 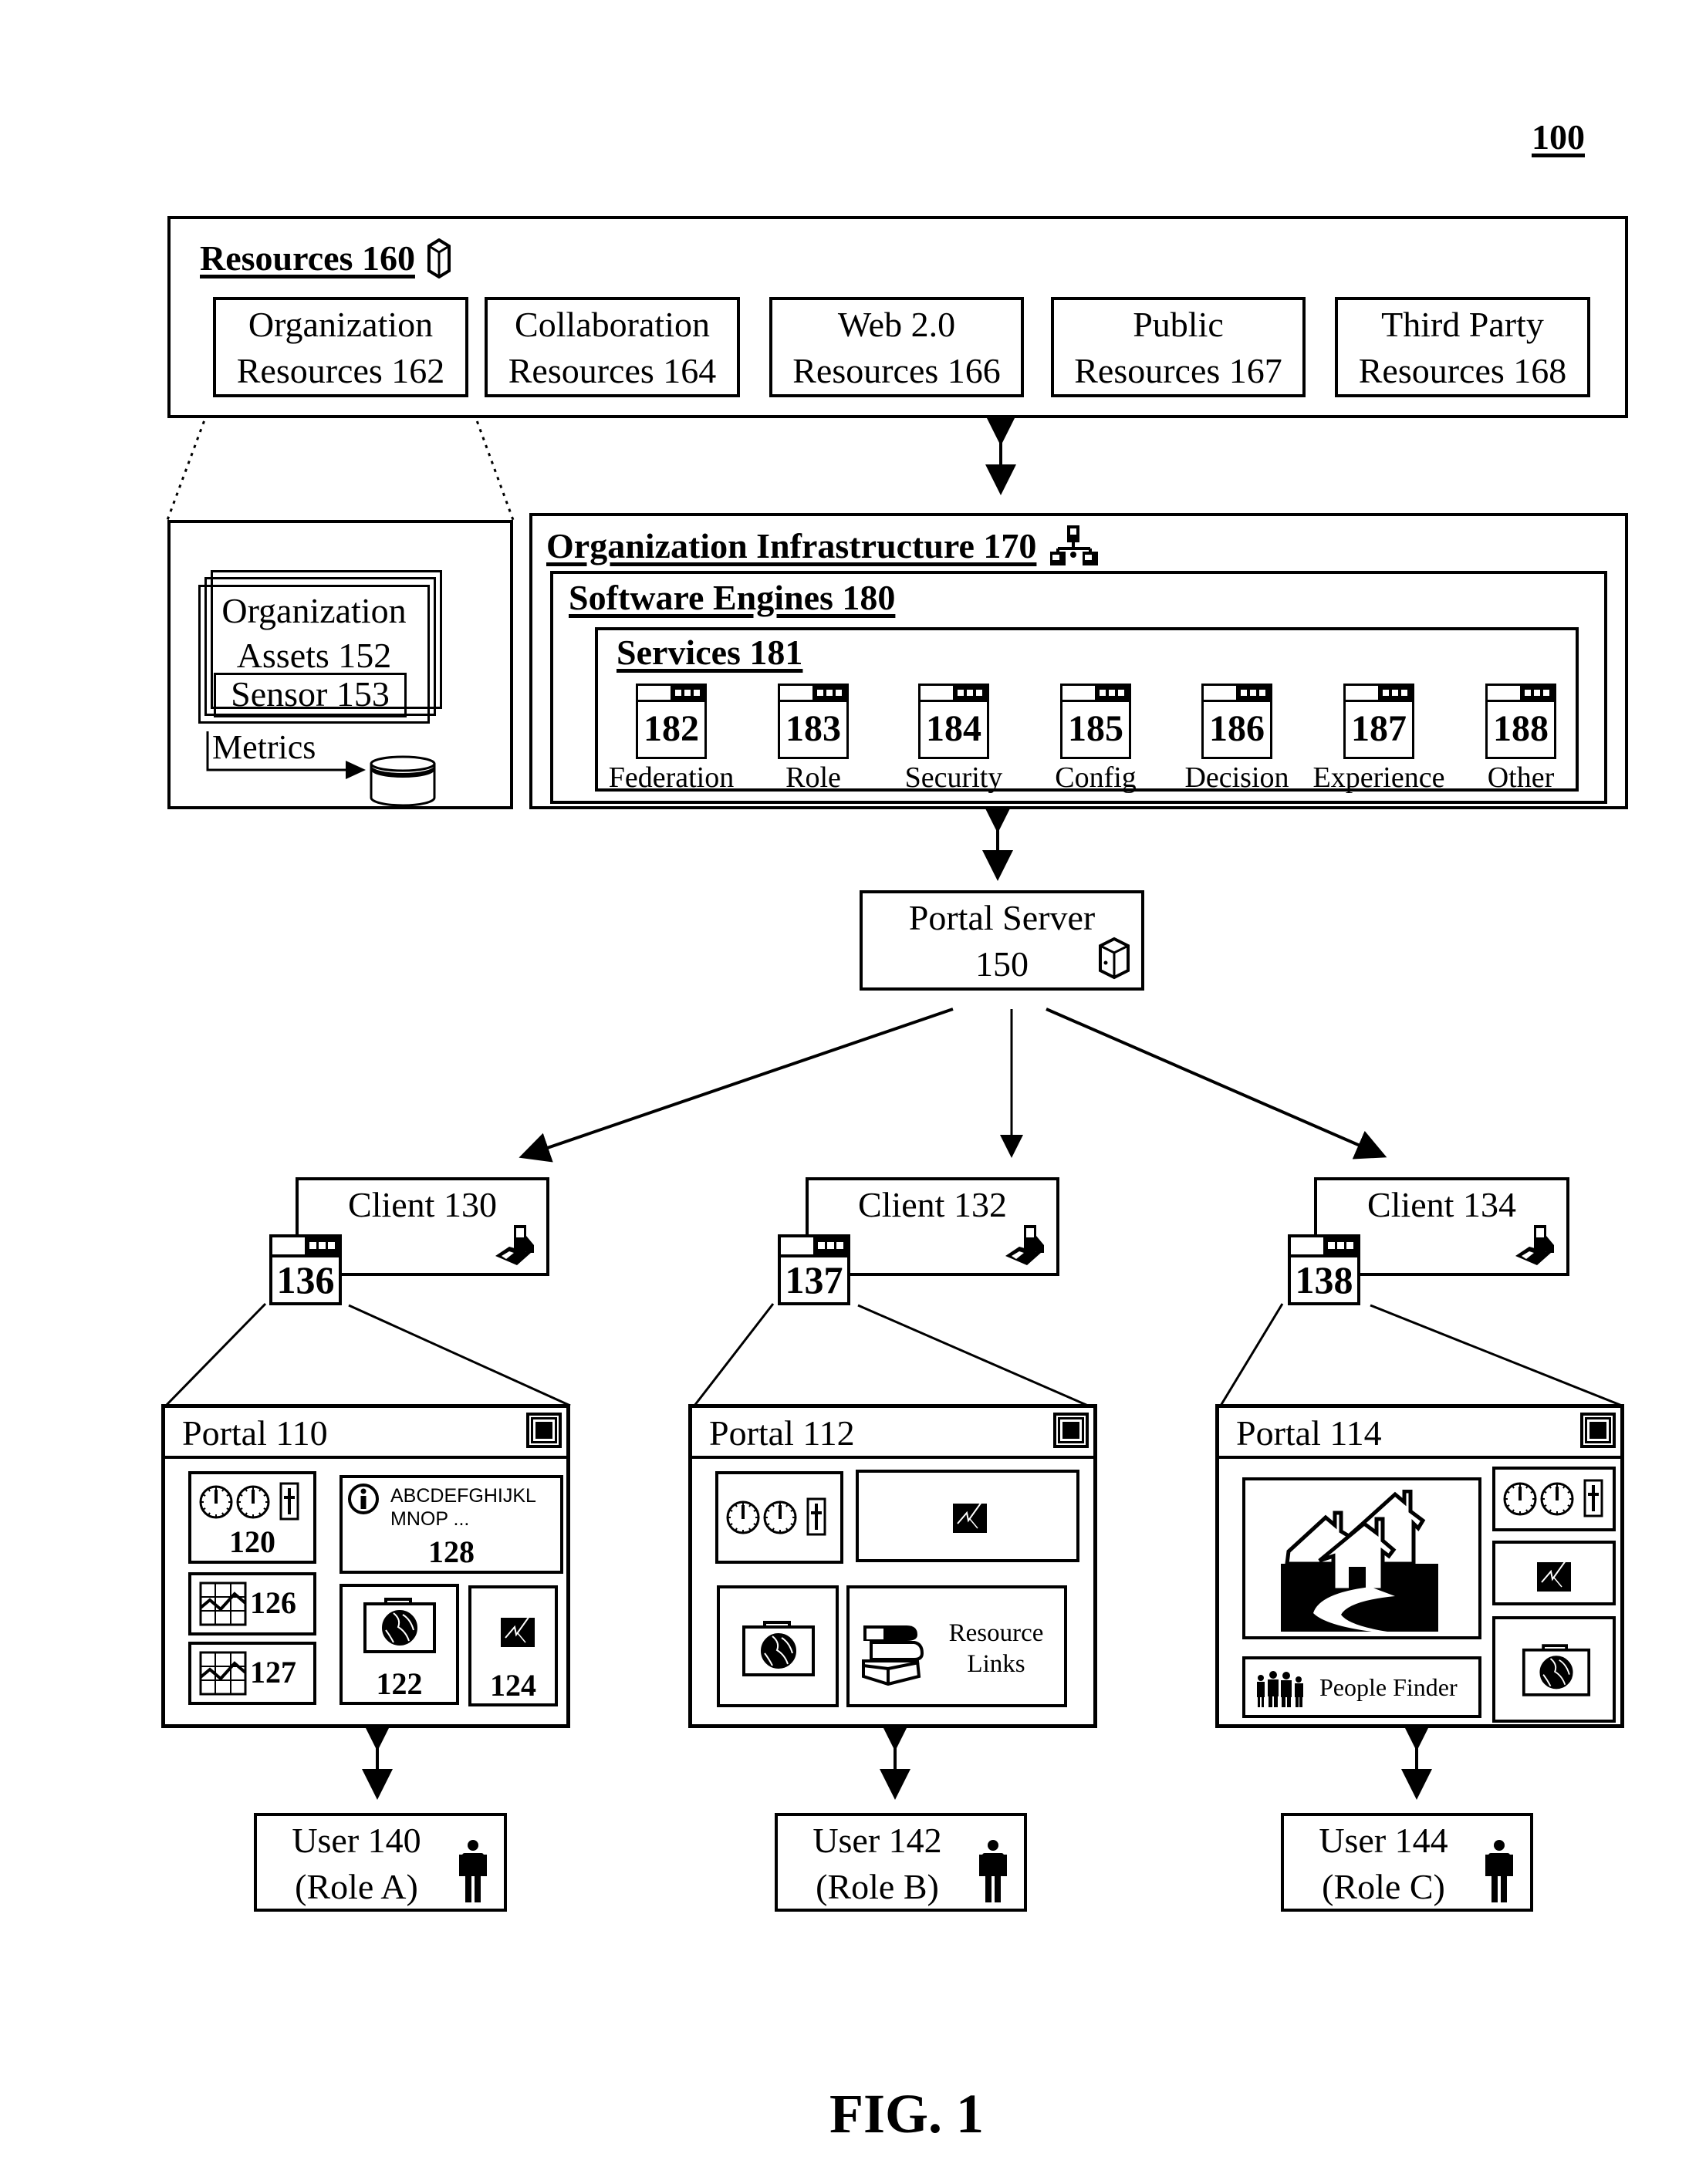 I want to click on people-finder-panel: People Finder, so click(x=1361, y=1687).